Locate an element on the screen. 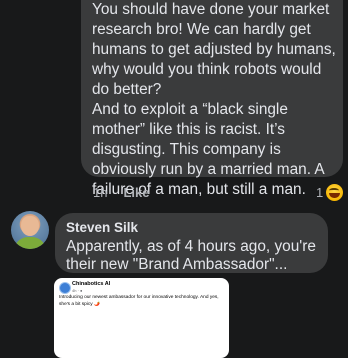 The image size is (348, 358). like-button: Like is located at coordinates (136, 192).